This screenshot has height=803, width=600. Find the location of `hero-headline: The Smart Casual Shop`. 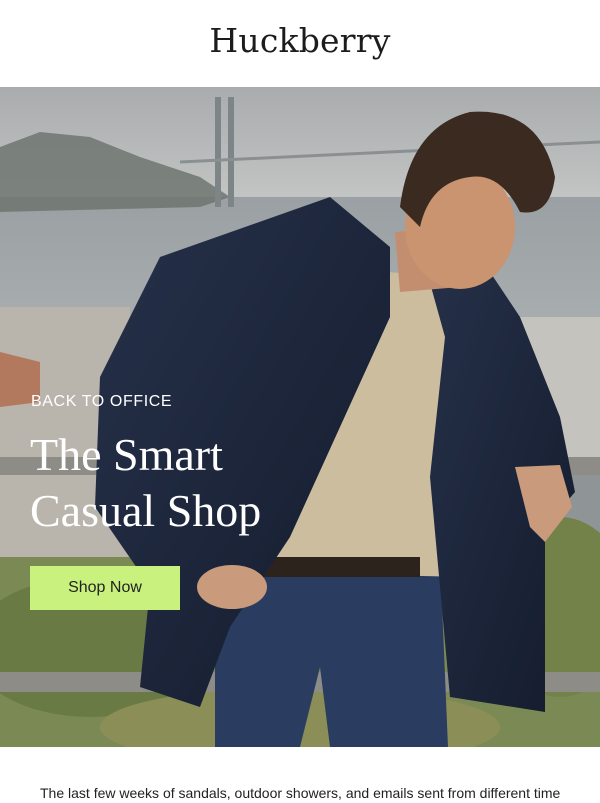

hero-headline: The Smart Casual Shop is located at coordinates (190, 483).